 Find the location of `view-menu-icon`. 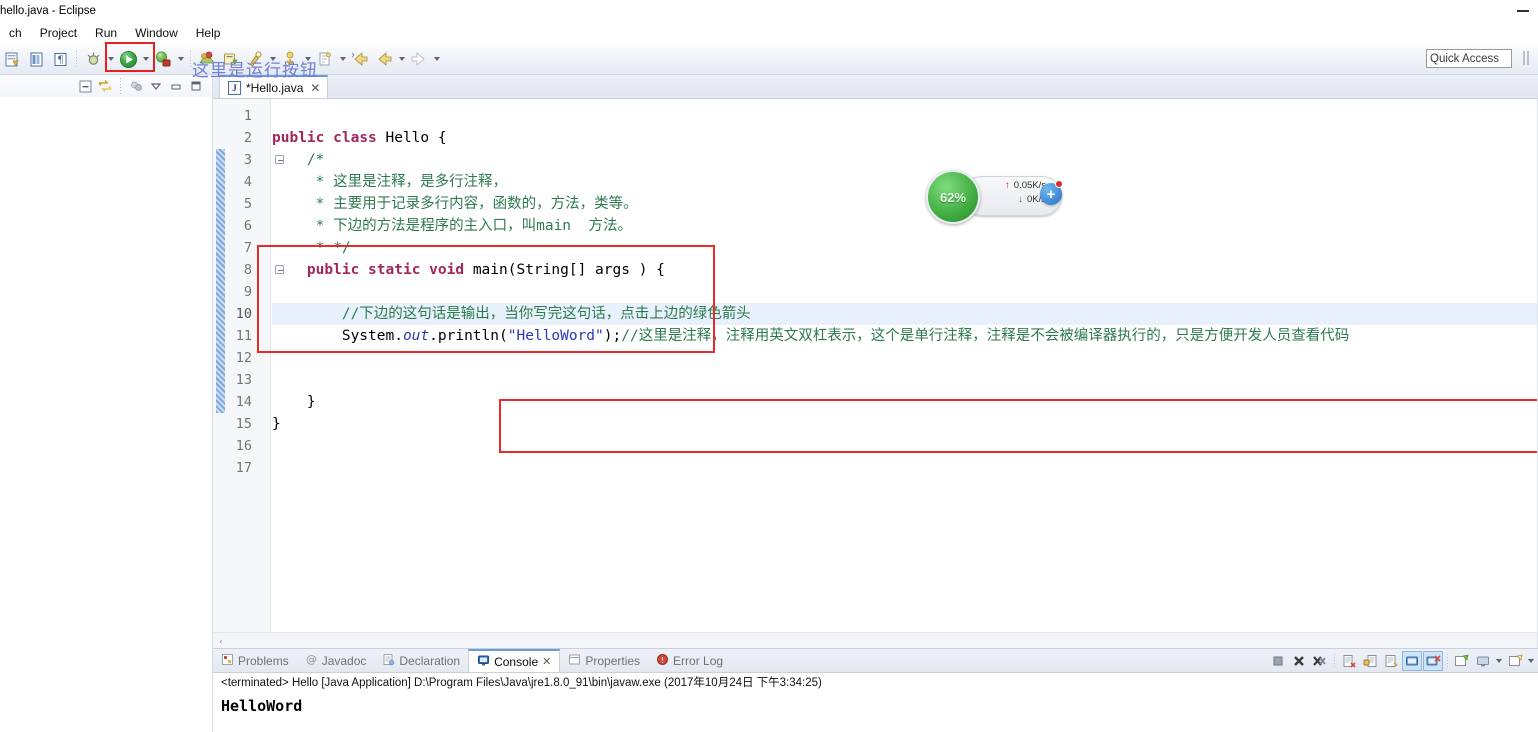

view-menu-icon is located at coordinates (156, 86).